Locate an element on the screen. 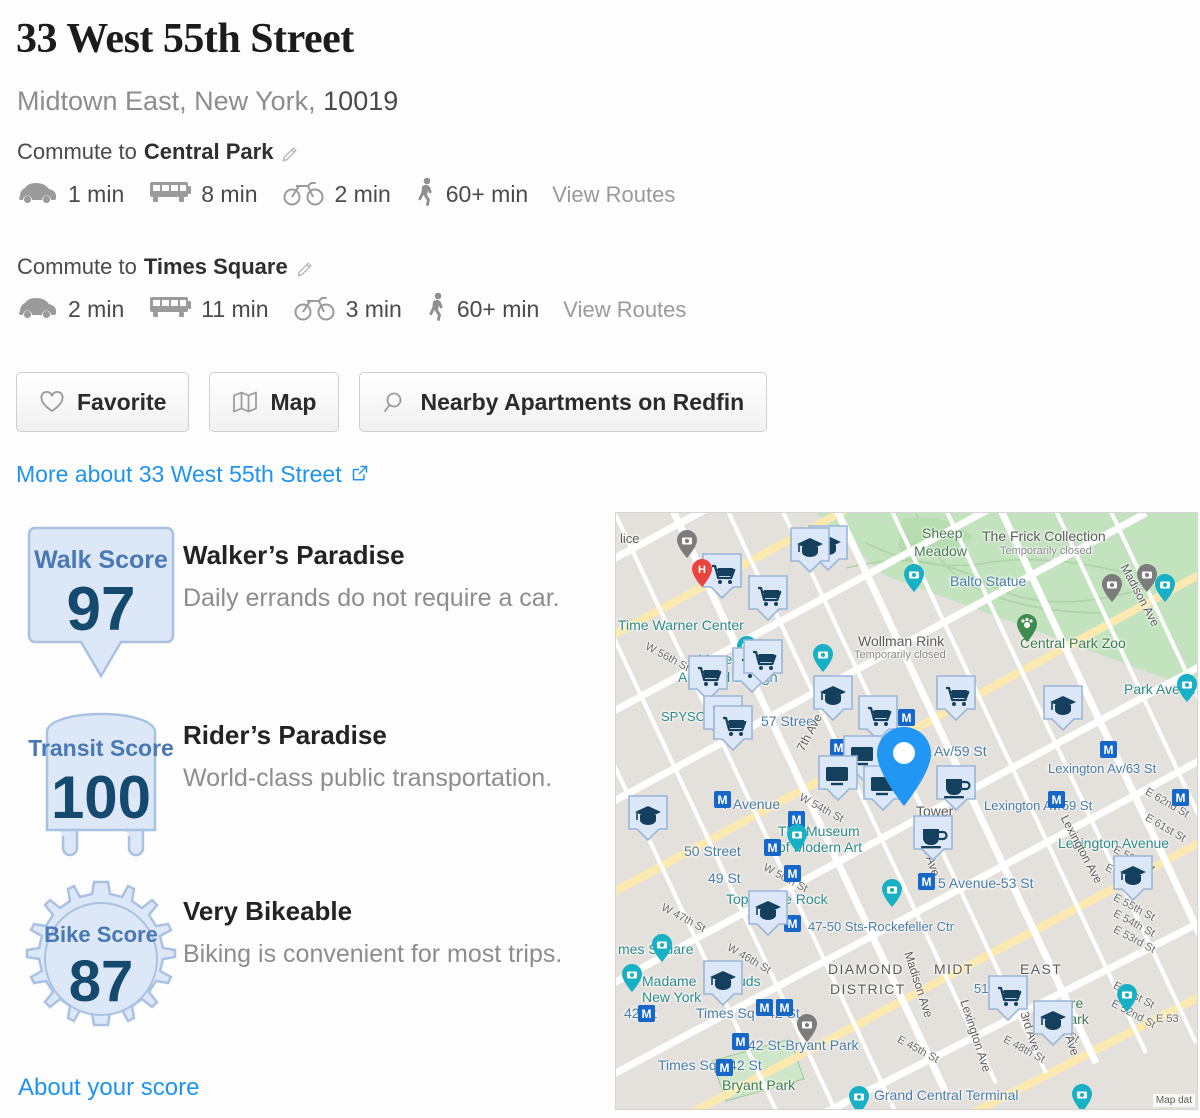  map-label: MIDT is located at coordinates (954, 969).